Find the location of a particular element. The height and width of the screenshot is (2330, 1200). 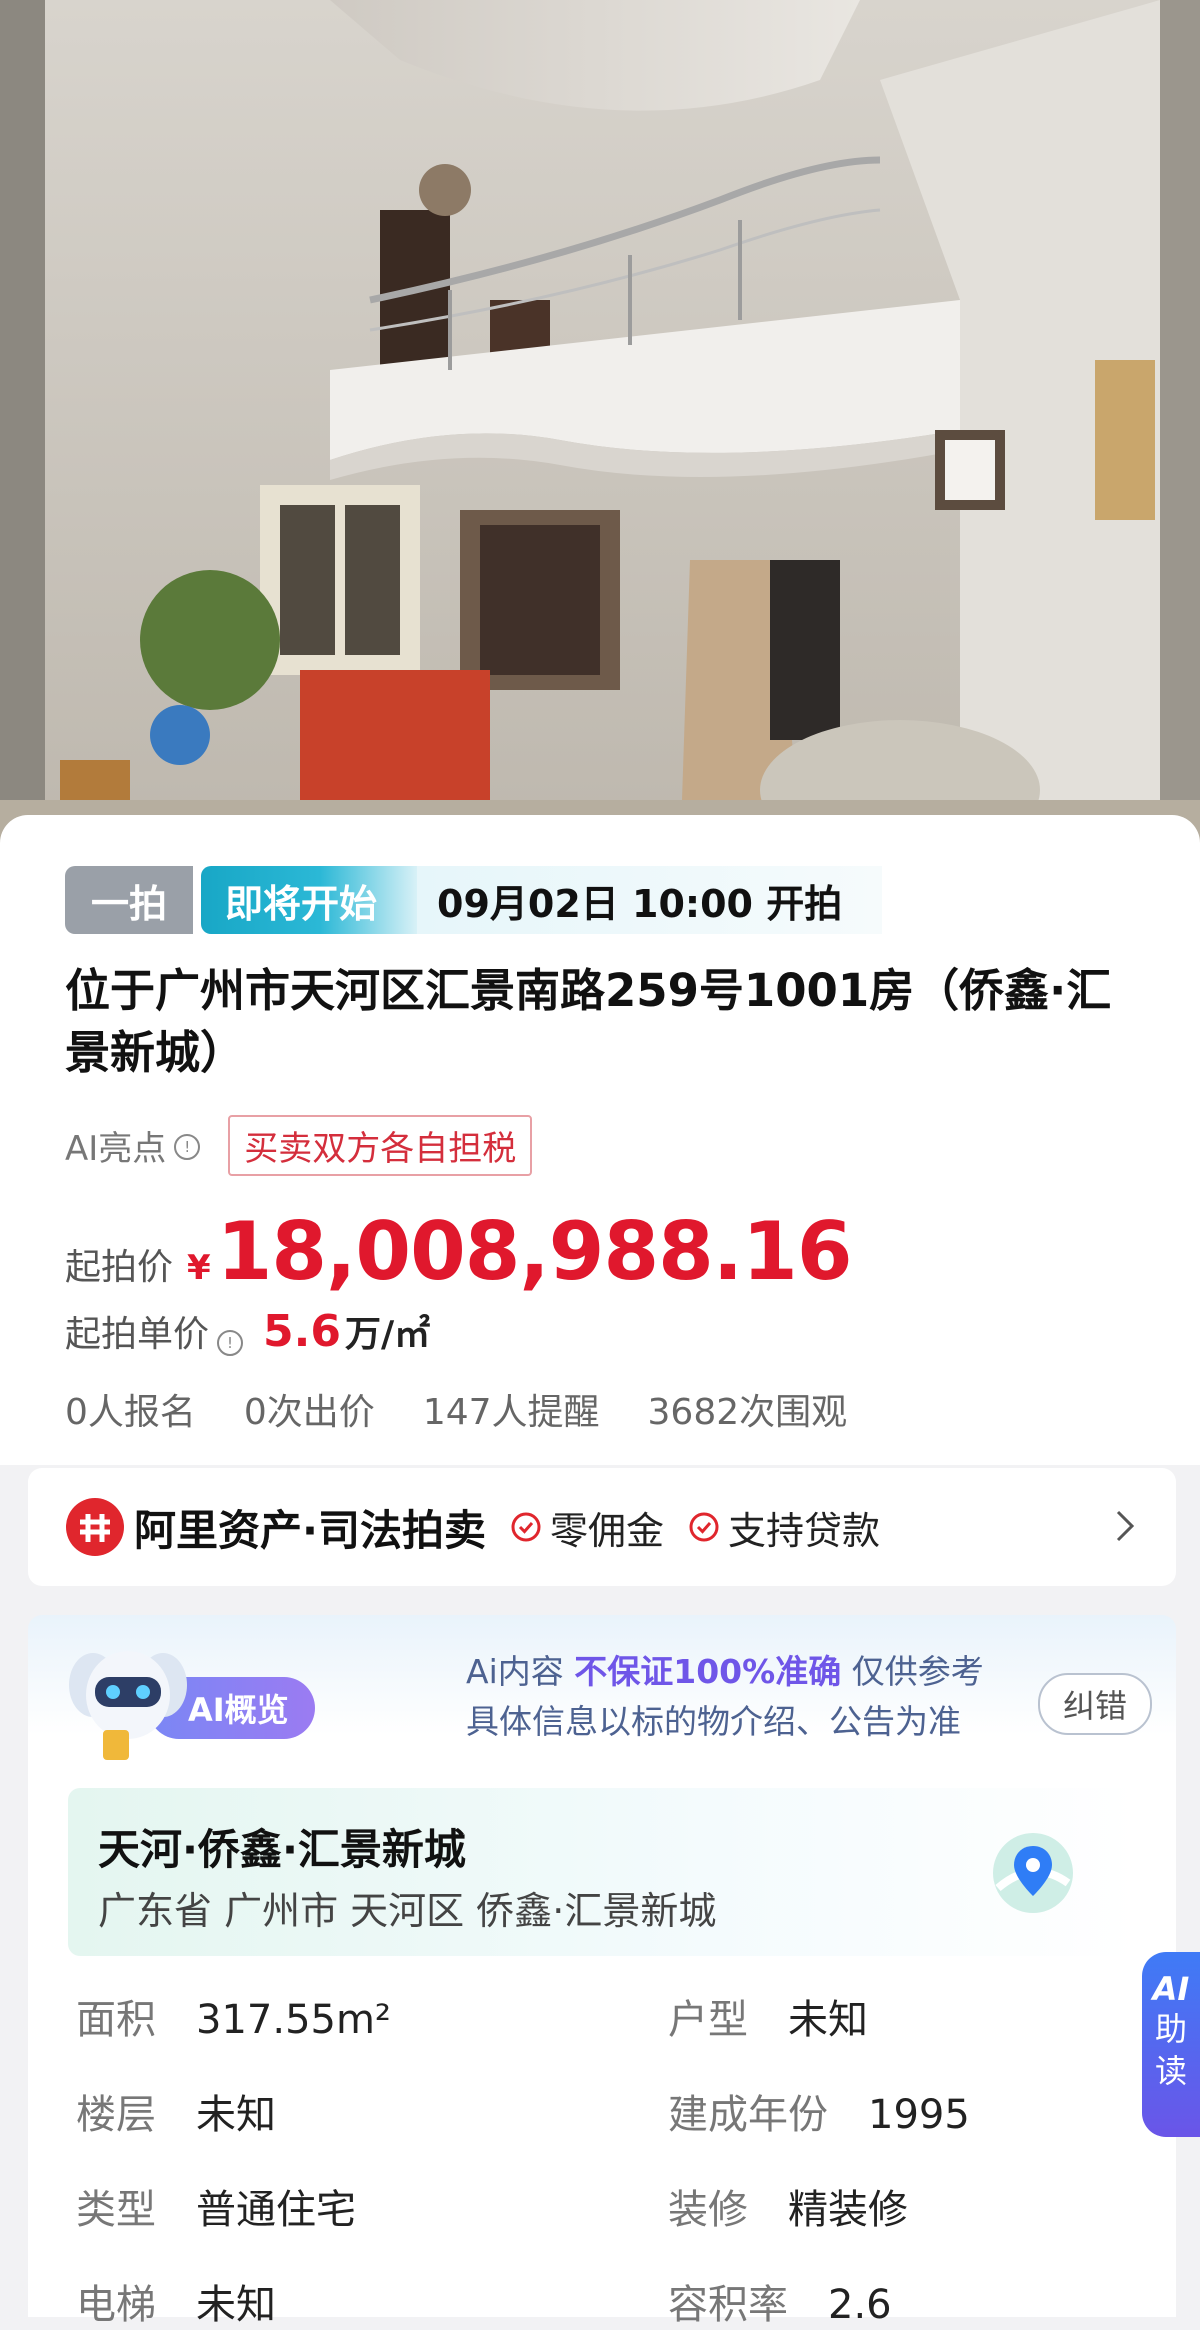

spec-key: 类型 is located at coordinates (116, 2210).